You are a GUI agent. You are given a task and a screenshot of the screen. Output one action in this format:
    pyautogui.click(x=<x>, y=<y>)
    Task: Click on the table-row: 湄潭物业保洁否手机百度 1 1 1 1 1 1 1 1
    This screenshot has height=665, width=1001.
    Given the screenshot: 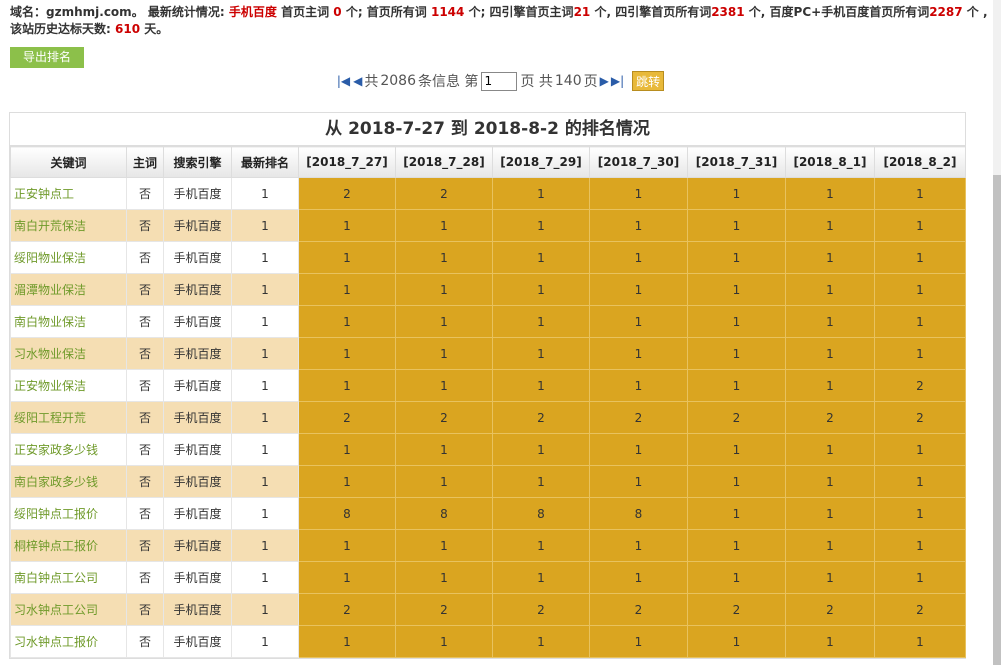 What is the action you would take?
    pyautogui.click(x=488, y=289)
    